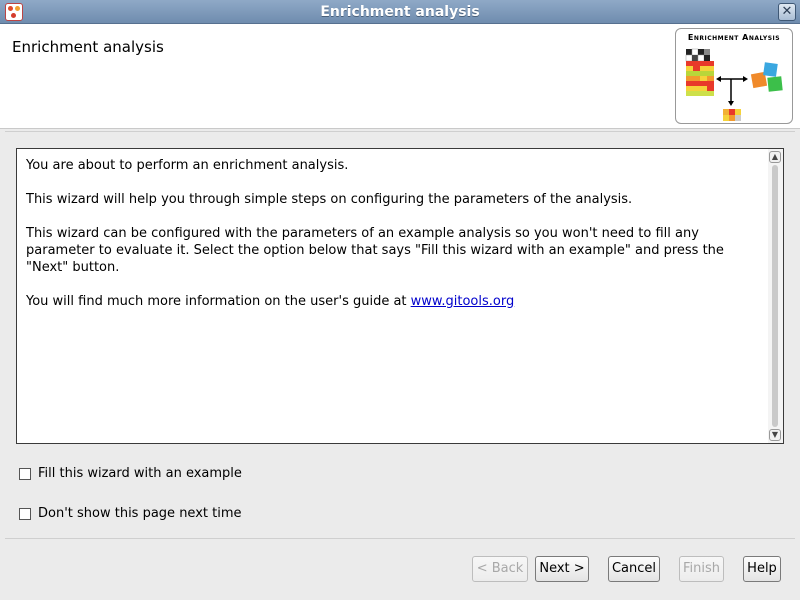  What do you see at coordinates (400, 538) in the screenshot?
I see `bottom-separator` at bounding box center [400, 538].